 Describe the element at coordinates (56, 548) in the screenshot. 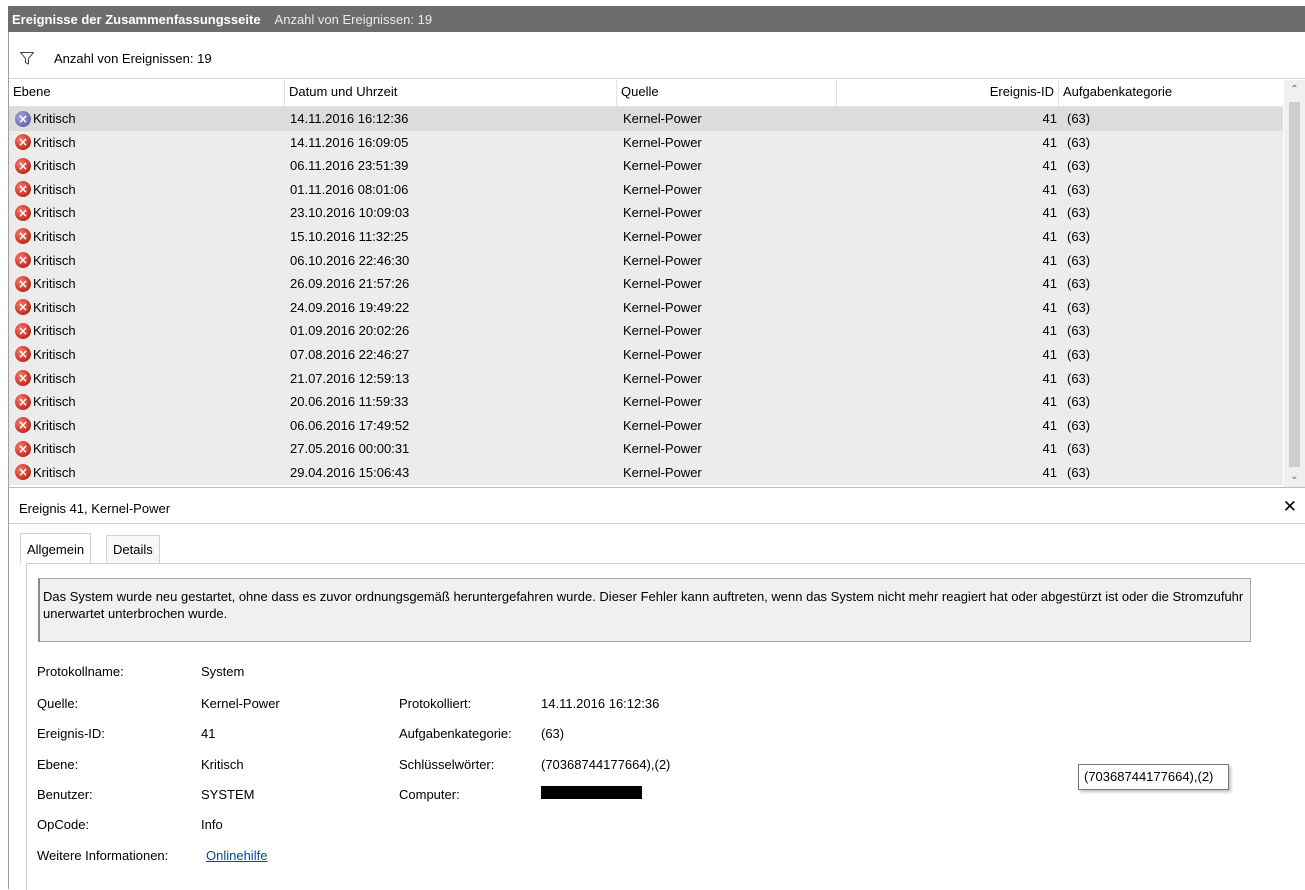

I see `tab-allgemein: Allgemein` at that location.